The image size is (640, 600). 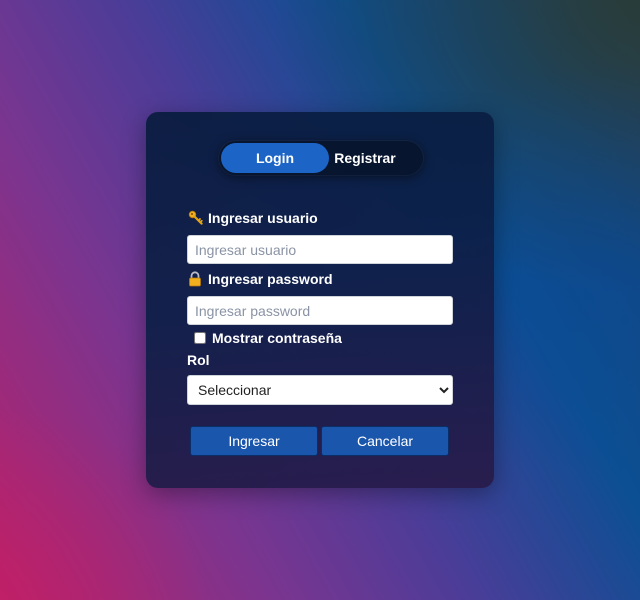 I want to click on key-icon, so click(x=196, y=218).